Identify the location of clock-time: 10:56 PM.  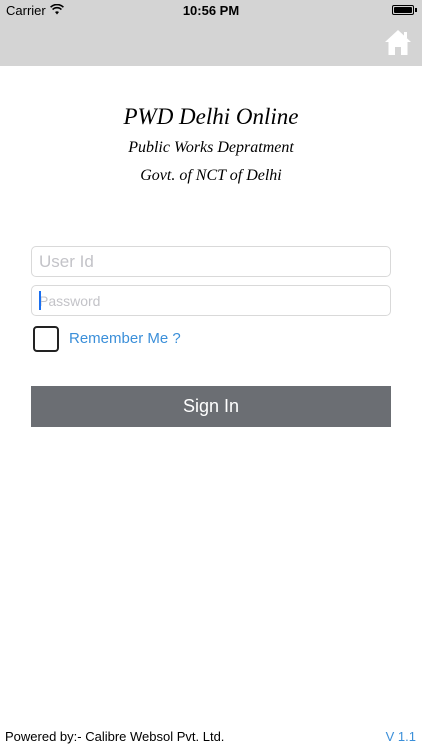
(211, 10).